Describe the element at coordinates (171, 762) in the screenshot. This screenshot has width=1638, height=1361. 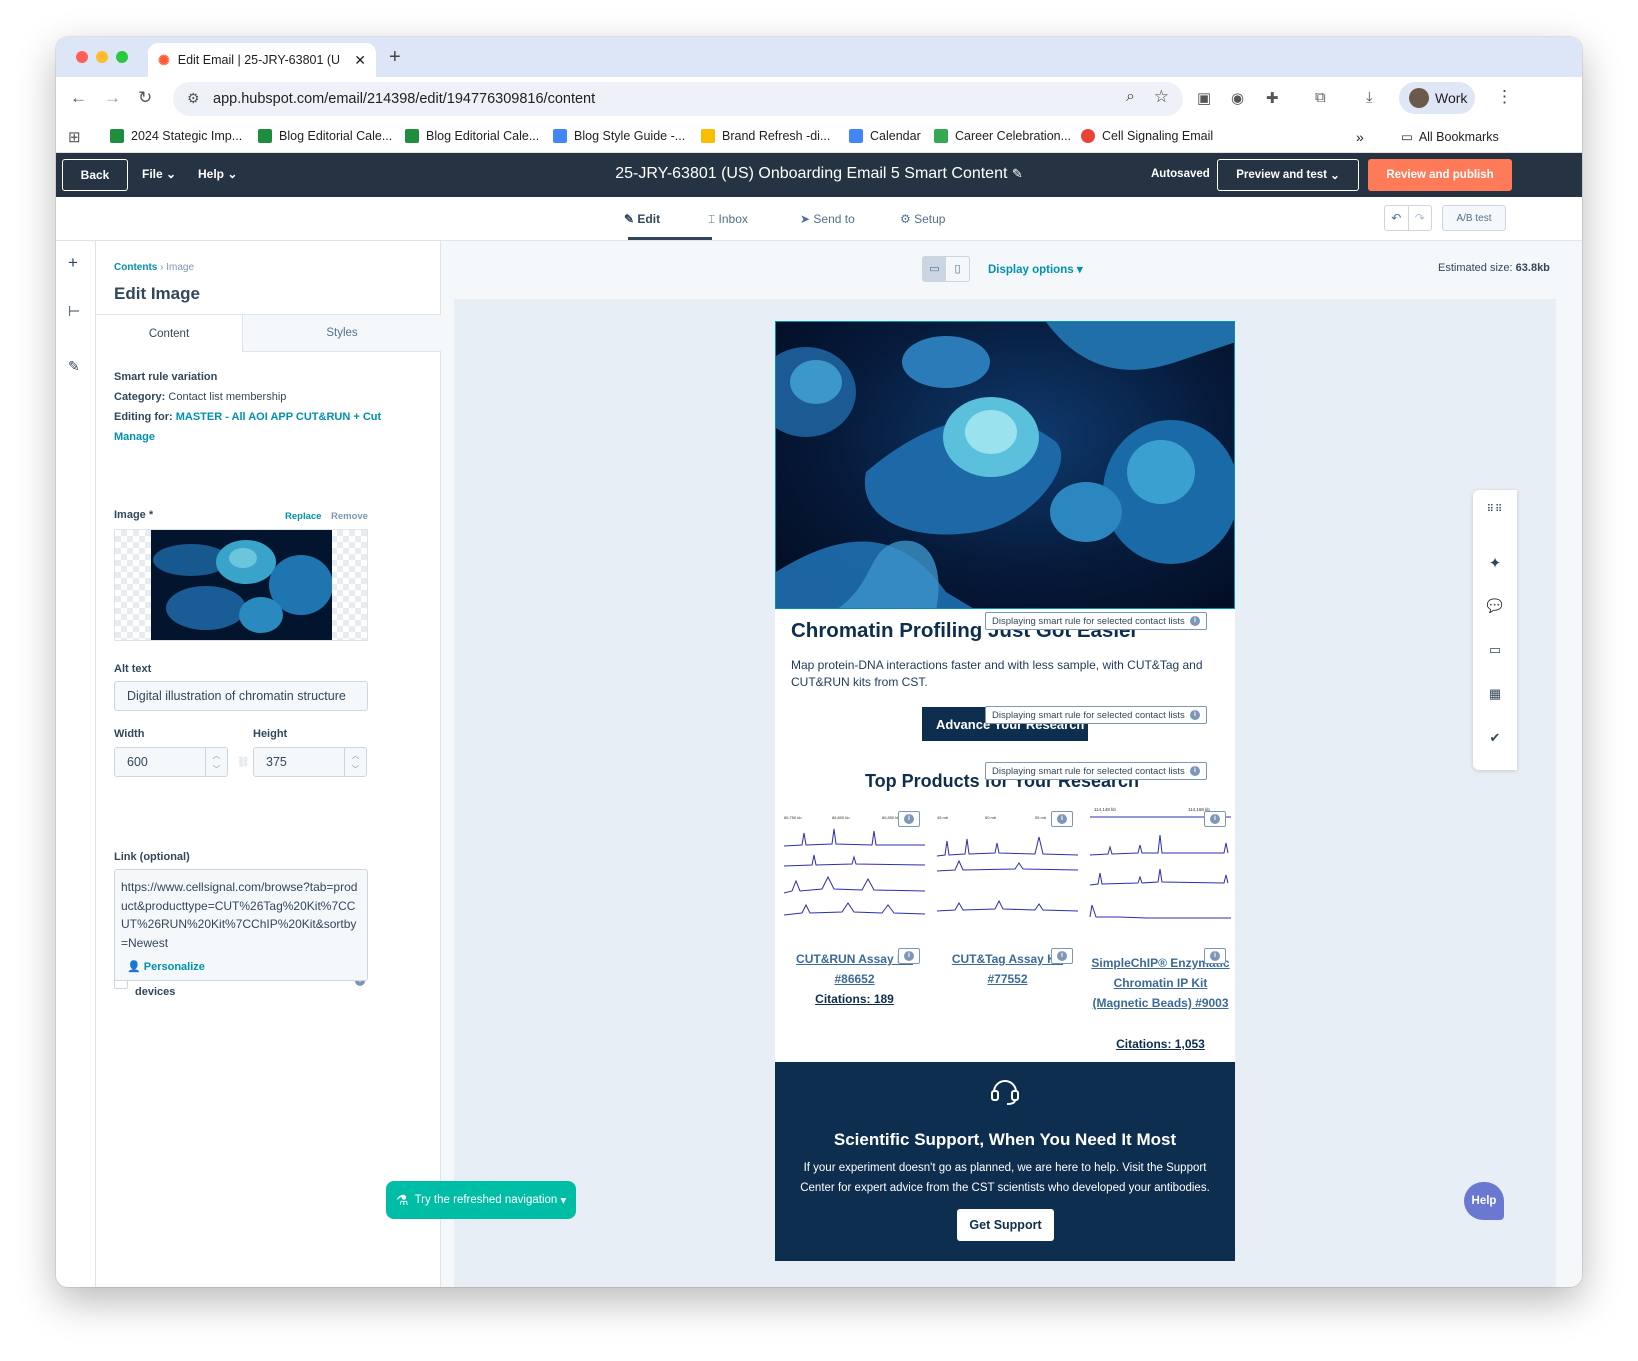
I see `width-input: 600 ︿ ﹀` at that location.